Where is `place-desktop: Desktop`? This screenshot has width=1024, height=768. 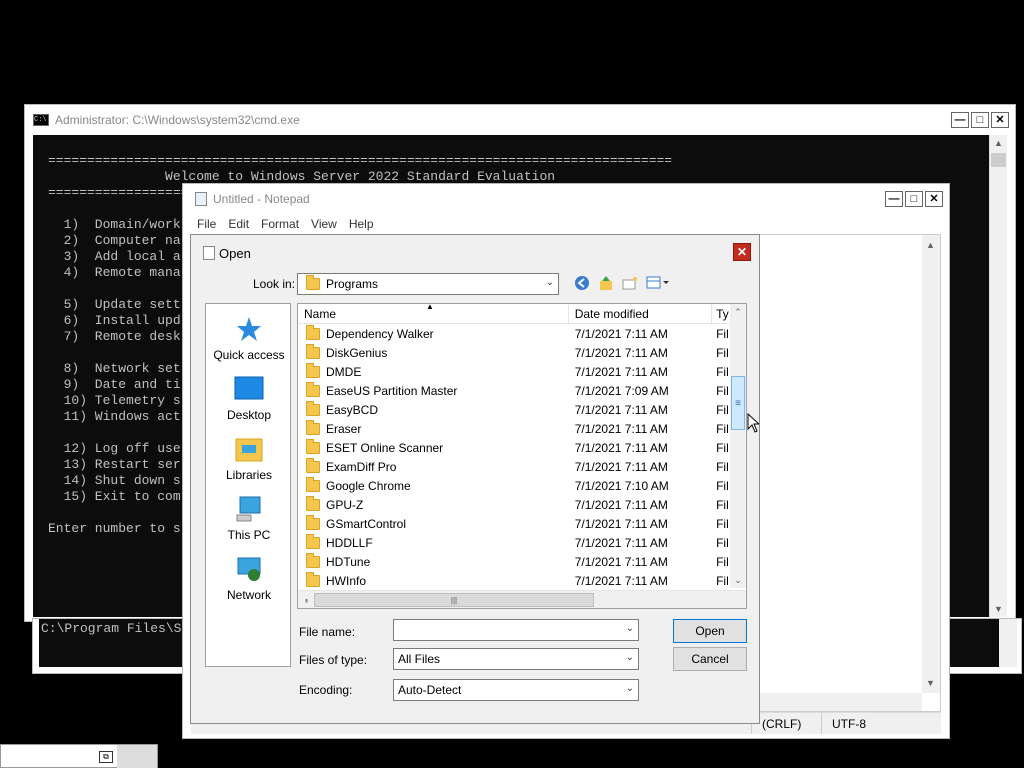
place-desktop: Desktop is located at coordinates (249, 398).